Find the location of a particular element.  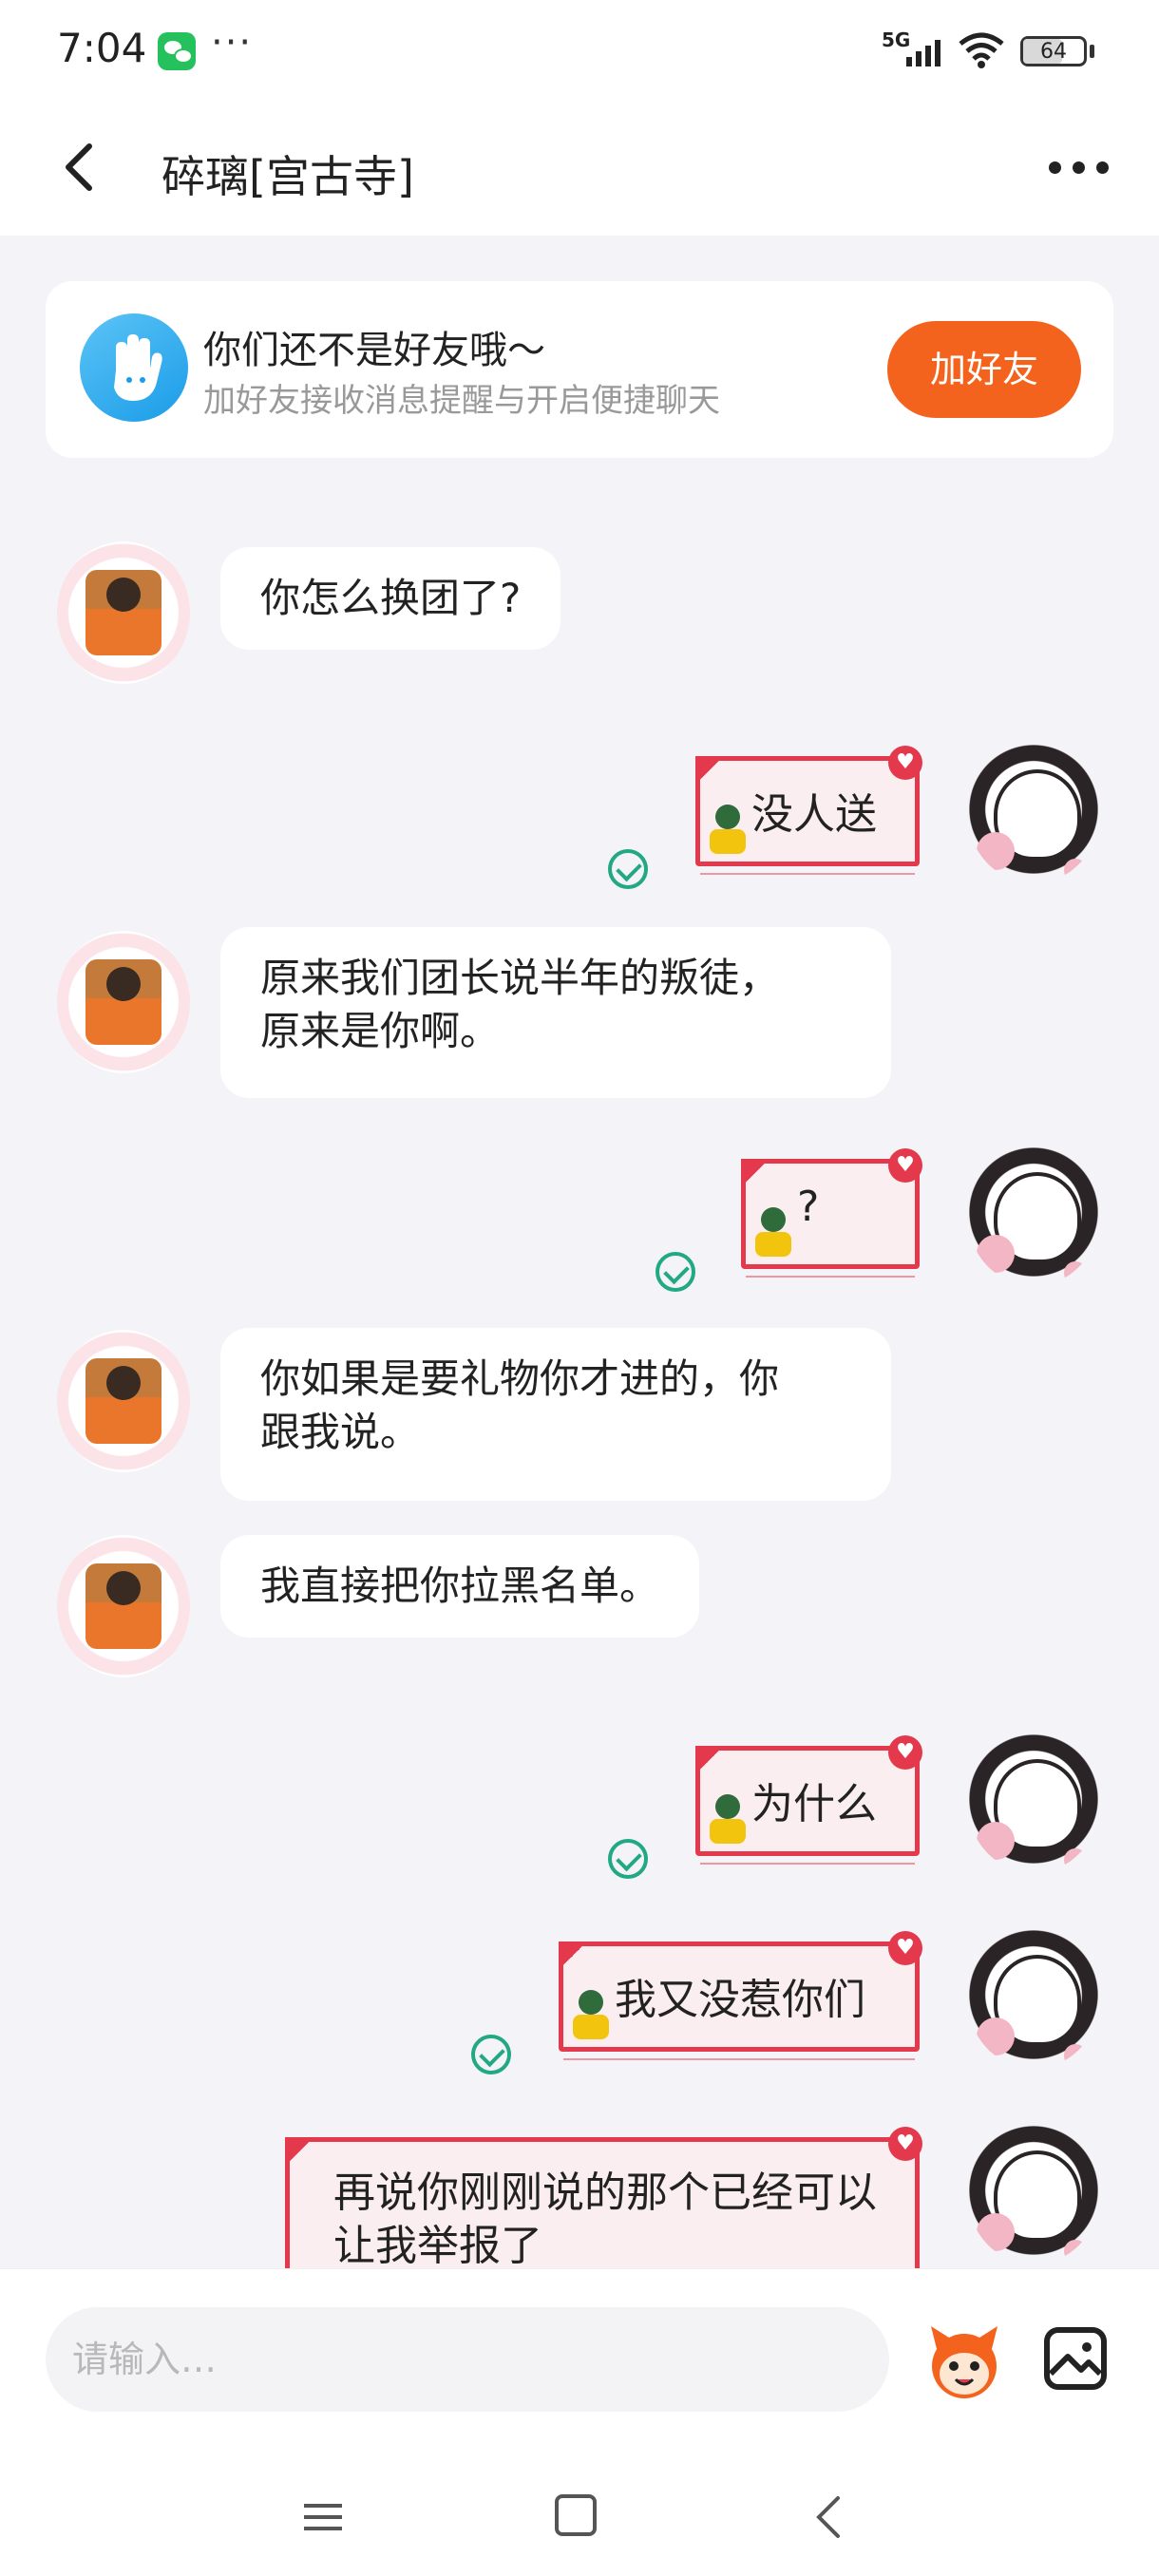

status-time: 7:04 is located at coordinates (102, 48).